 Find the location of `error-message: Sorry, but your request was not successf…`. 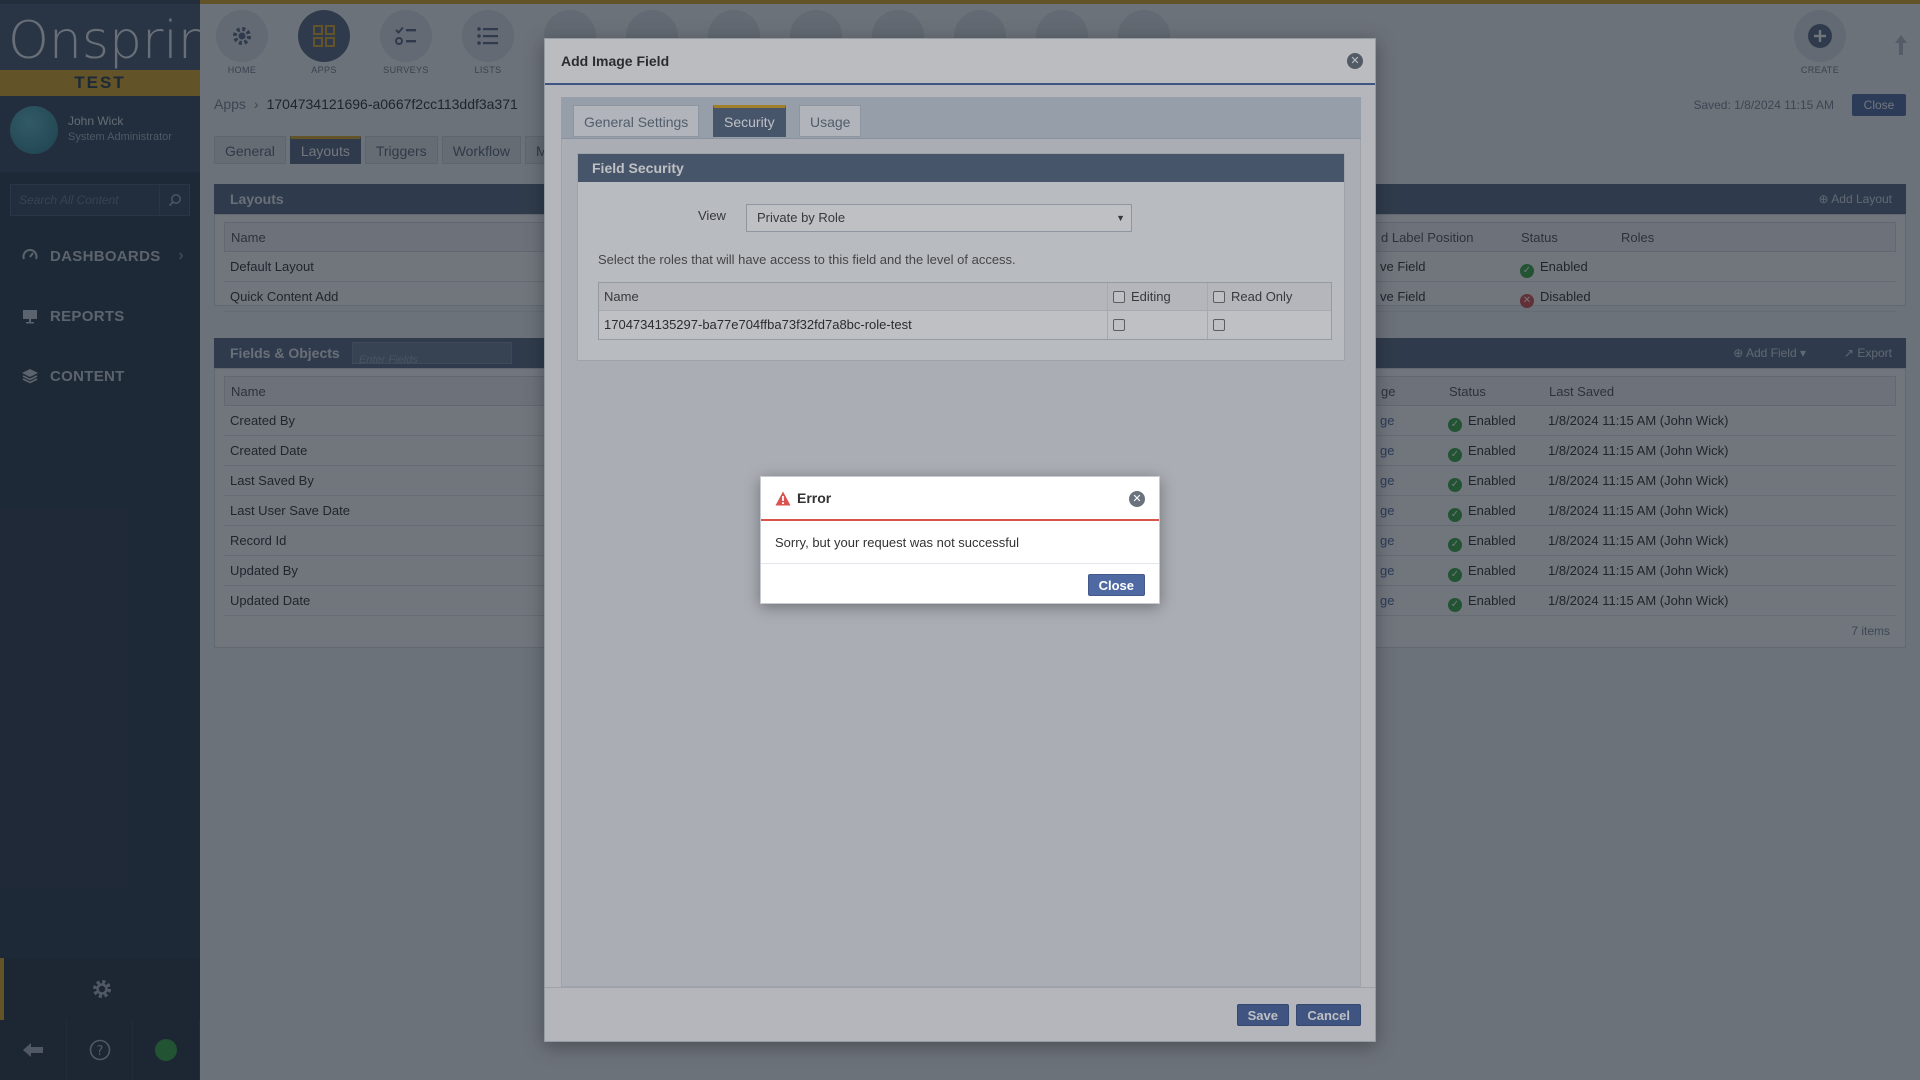

error-message: Sorry, but your request was not successf… is located at coordinates (897, 542).